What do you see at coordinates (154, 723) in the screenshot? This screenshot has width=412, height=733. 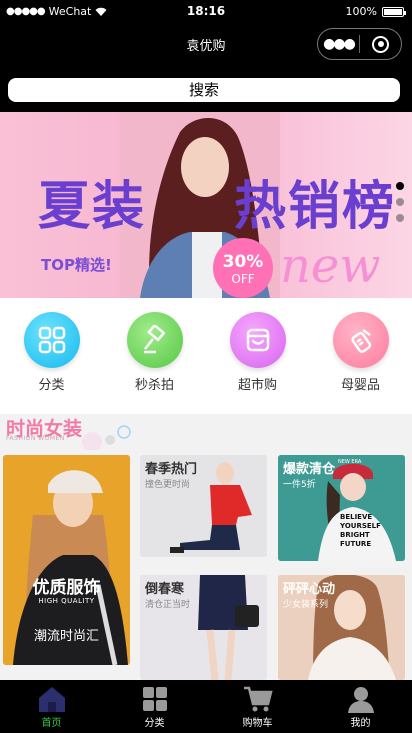 I see `tab-label: 分类` at bounding box center [154, 723].